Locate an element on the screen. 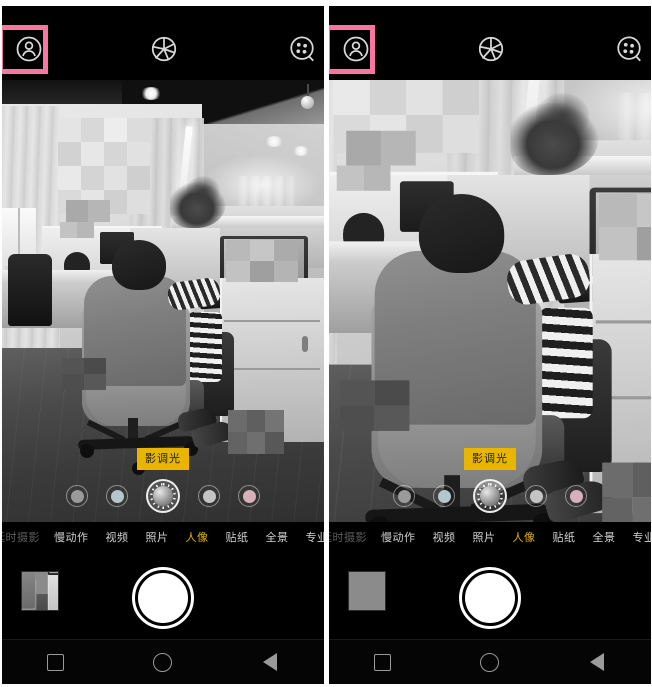 The height and width of the screenshot is (687, 652). panel-divider is located at coordinates (326, 343).